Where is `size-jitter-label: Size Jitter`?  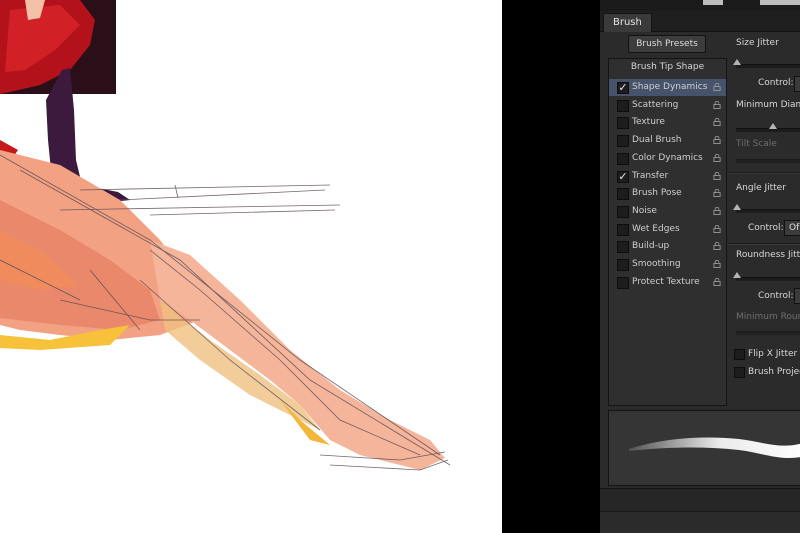
size-jitter-label: Size Jitter is located at coordinates (757, 43).